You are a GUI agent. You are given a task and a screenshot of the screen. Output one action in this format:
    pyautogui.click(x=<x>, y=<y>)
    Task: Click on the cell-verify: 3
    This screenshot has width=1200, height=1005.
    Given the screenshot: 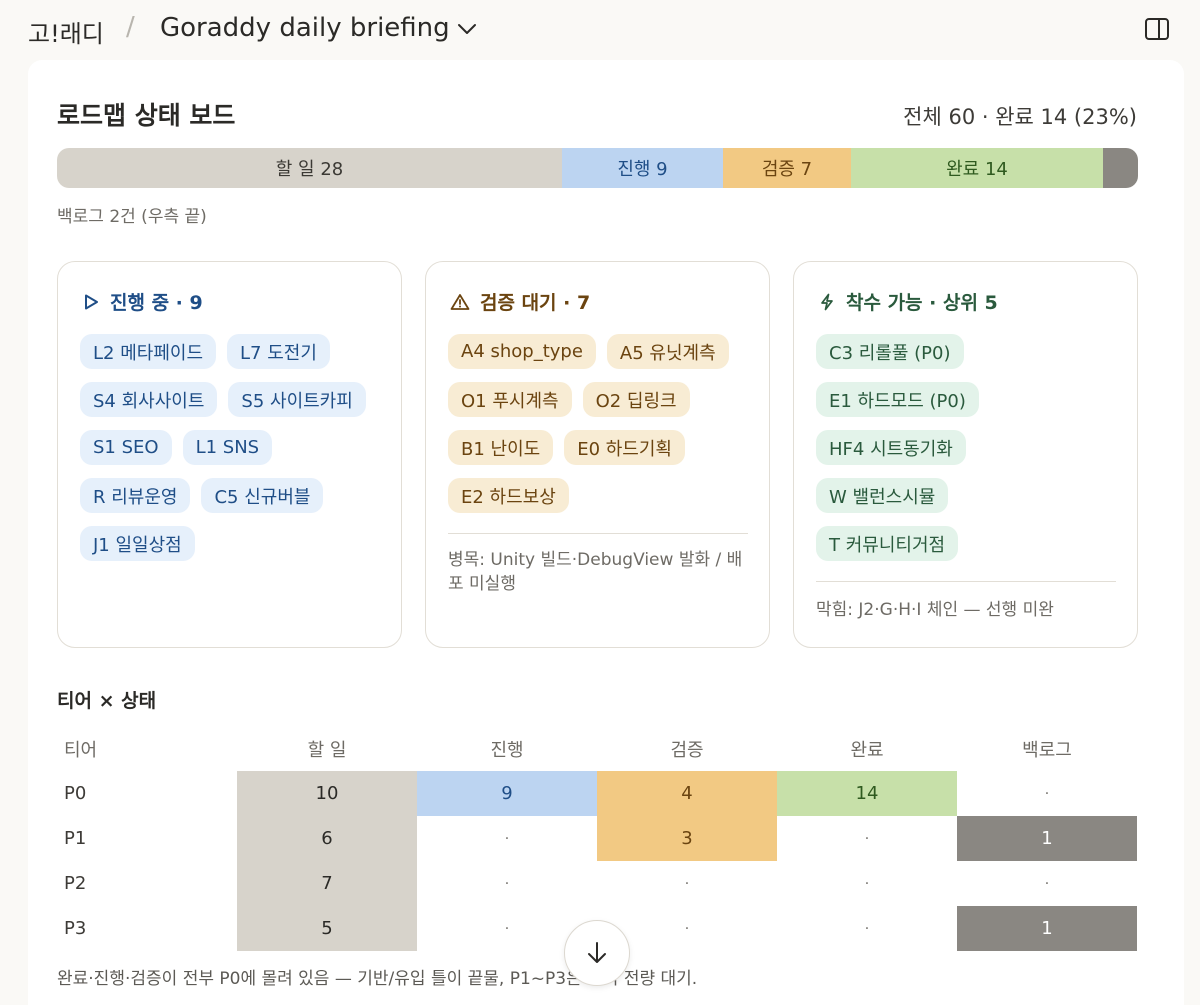 What is the action you would take?
    pyautogui.click(x=687, y=838)
    